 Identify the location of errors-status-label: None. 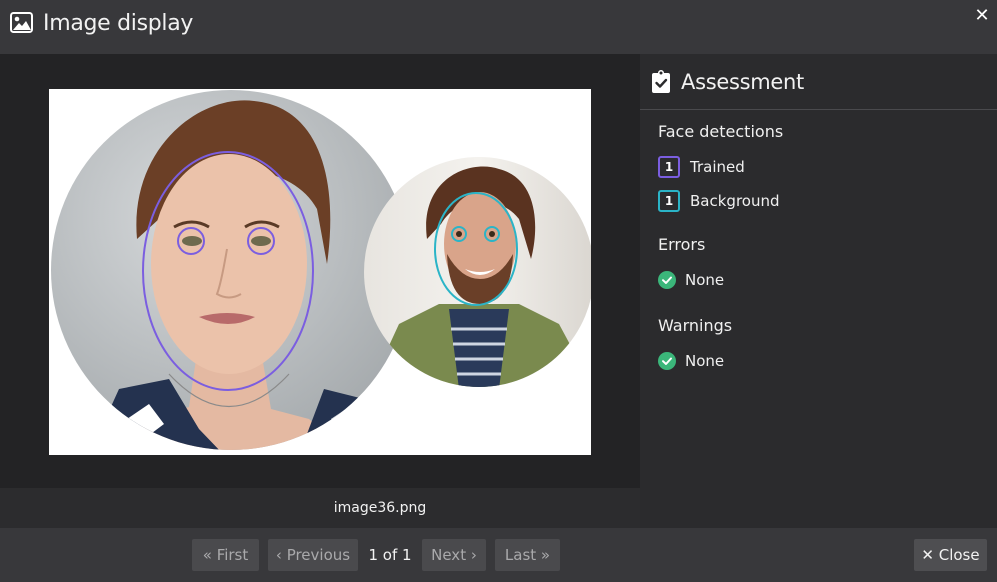
(705, 280).